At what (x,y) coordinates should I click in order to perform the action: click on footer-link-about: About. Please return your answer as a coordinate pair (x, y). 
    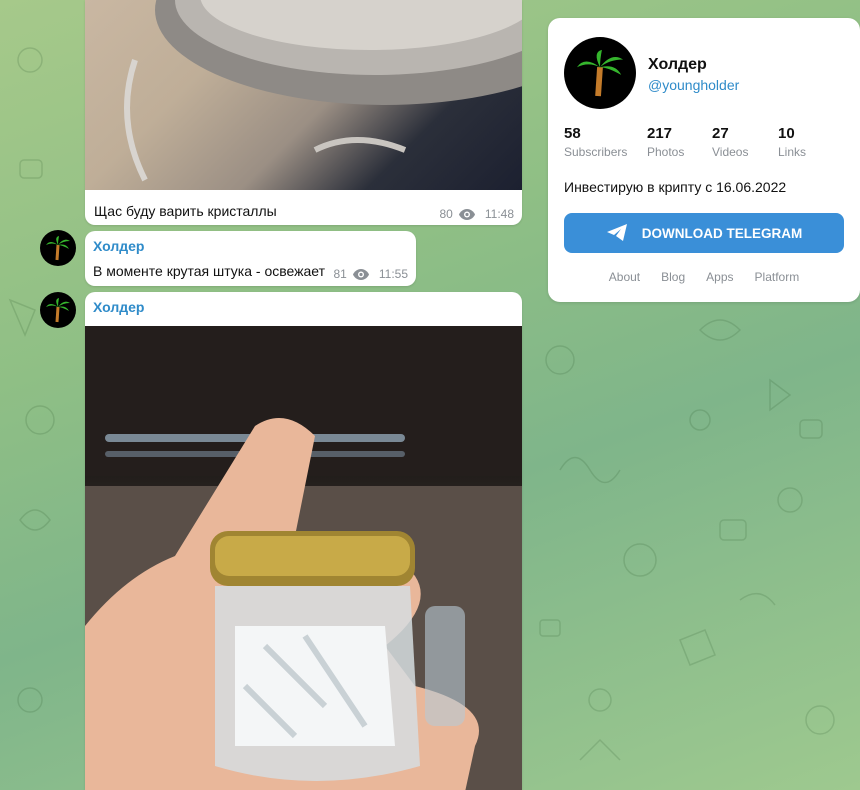
    Looking at the image, I should click on (624, 277).